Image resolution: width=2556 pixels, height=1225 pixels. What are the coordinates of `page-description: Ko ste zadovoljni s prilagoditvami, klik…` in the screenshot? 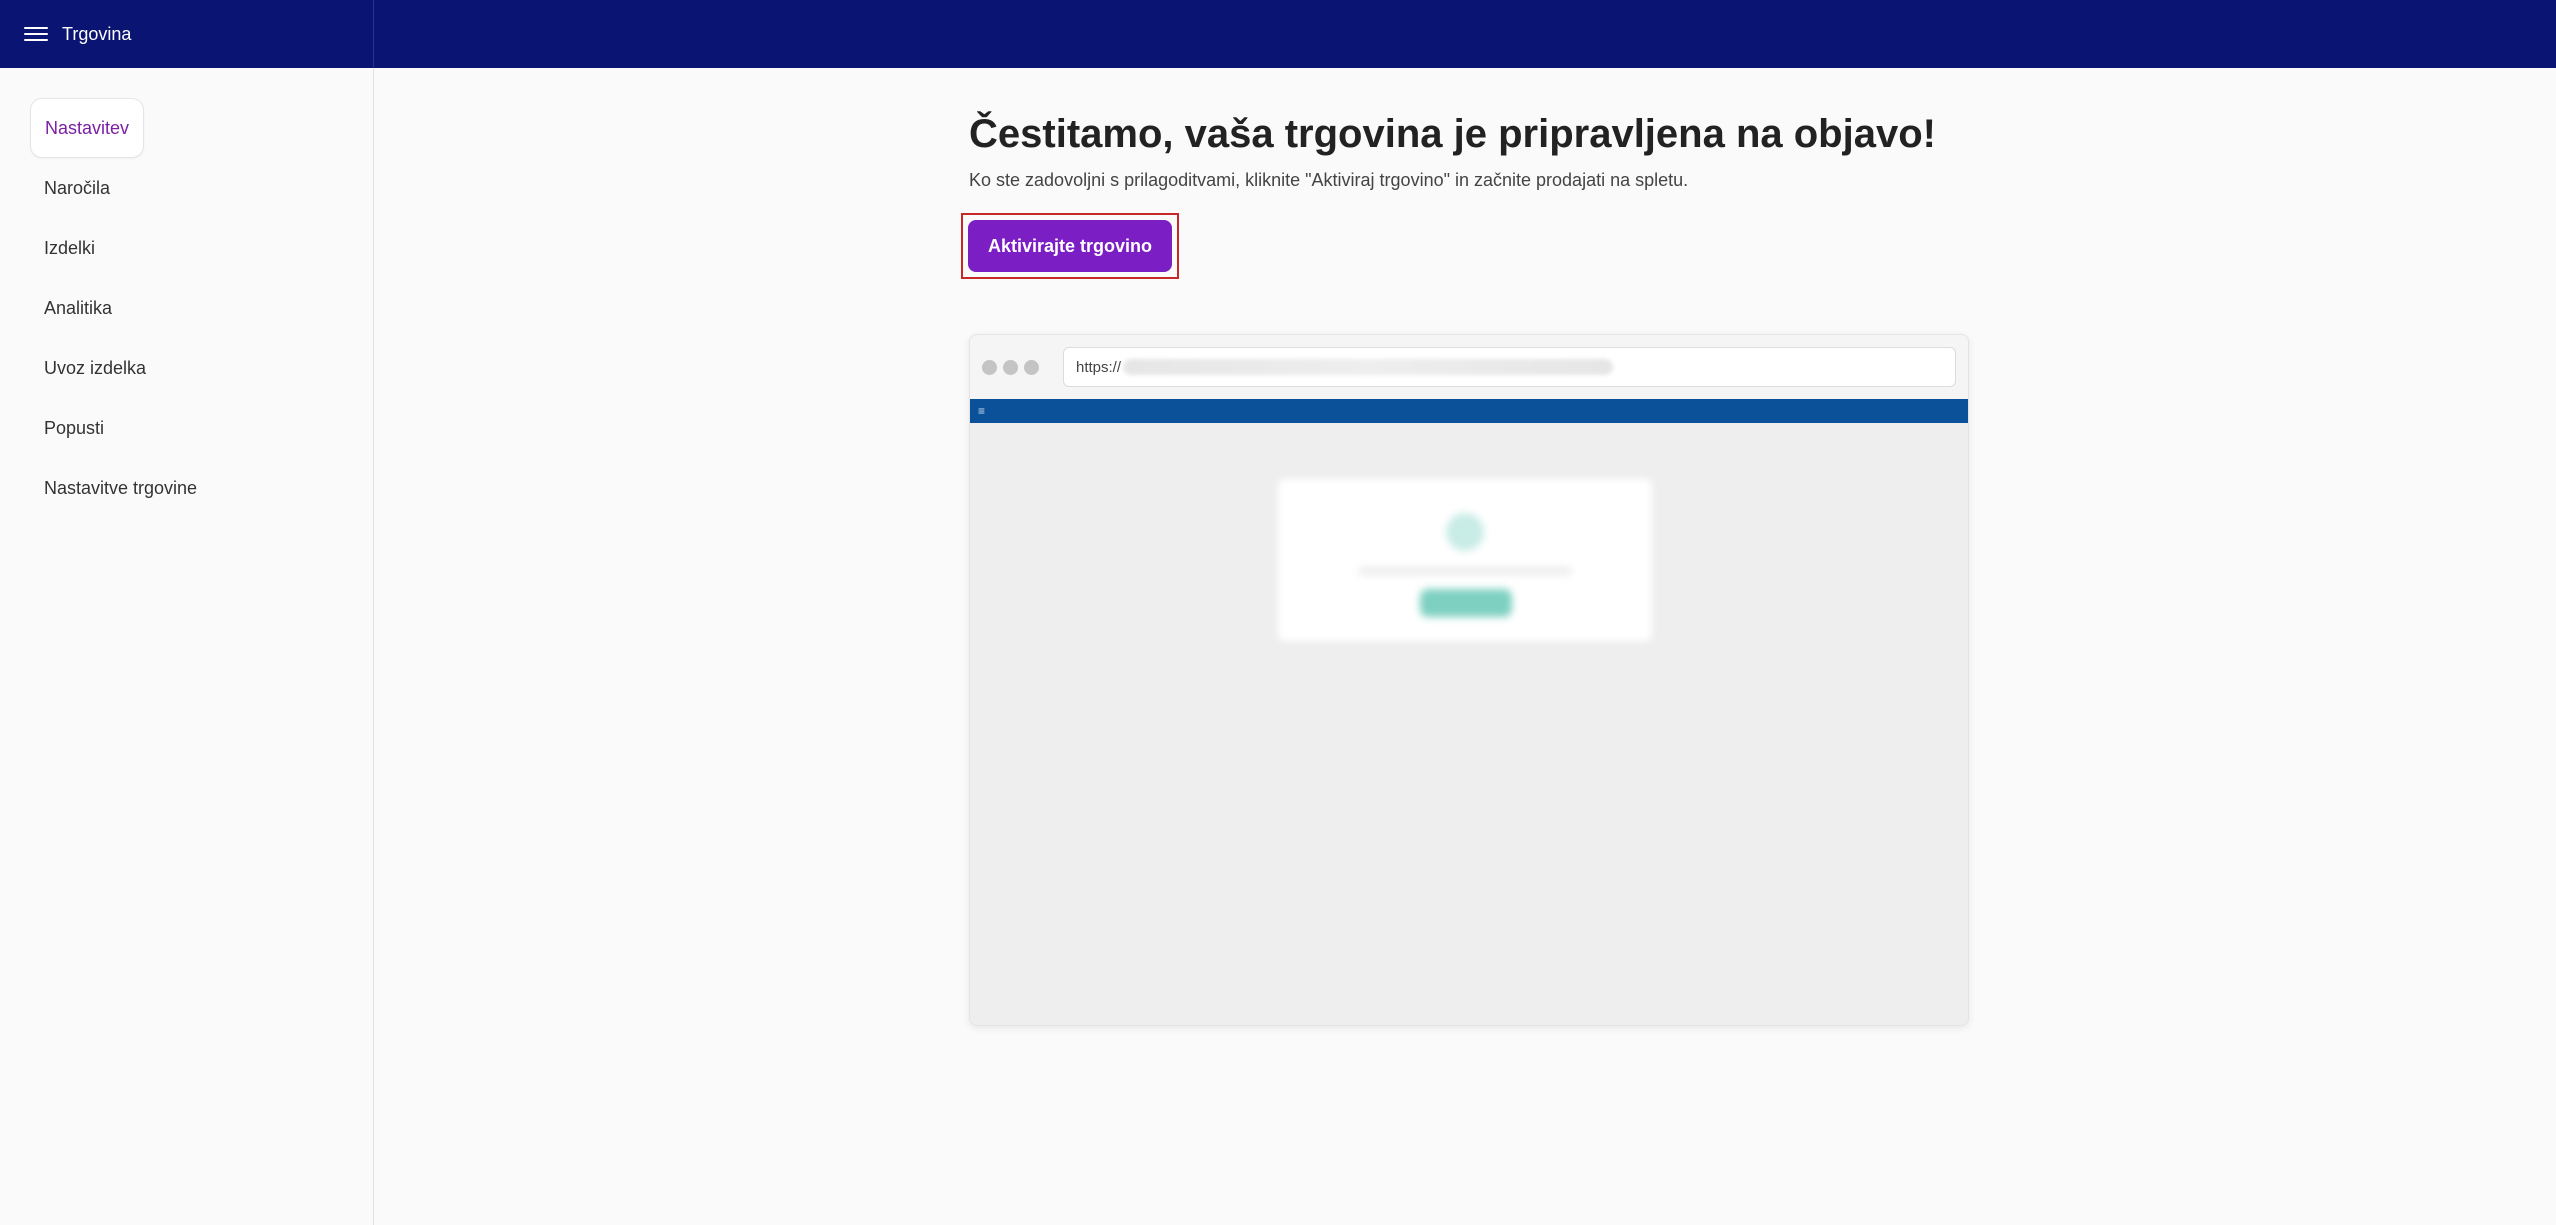 It's located at (1329, 180).